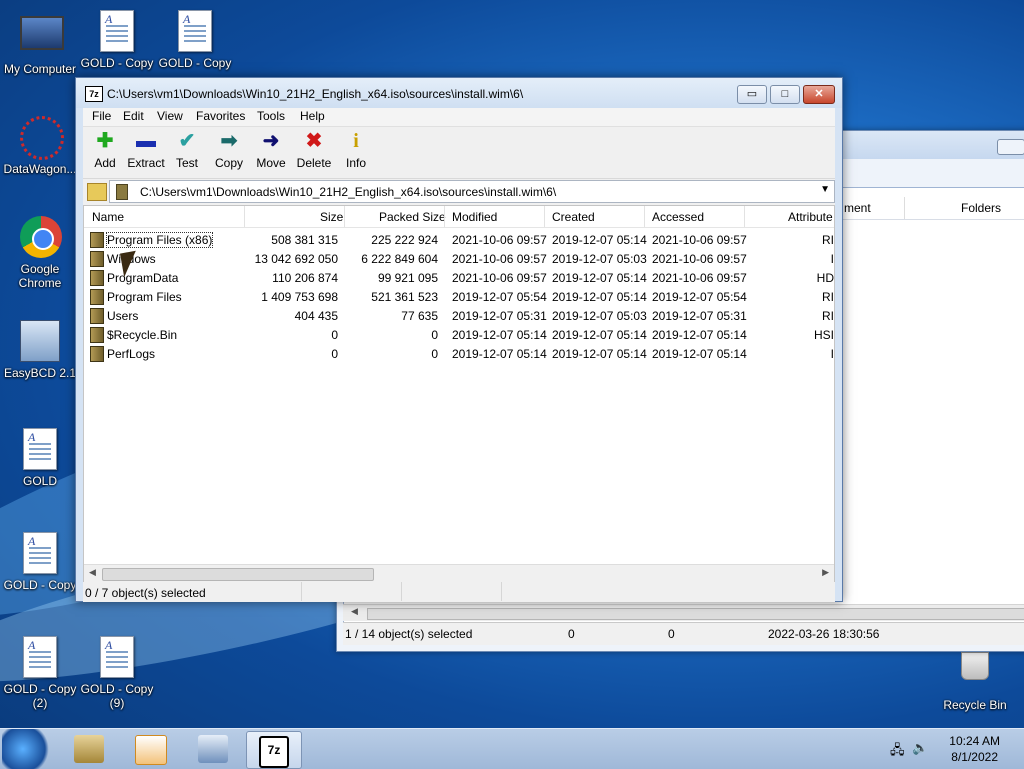 The width and height of the screenshot is (1024, 769). I want to click on desktop-icon-gold: A GOLD, so click(40, 458).